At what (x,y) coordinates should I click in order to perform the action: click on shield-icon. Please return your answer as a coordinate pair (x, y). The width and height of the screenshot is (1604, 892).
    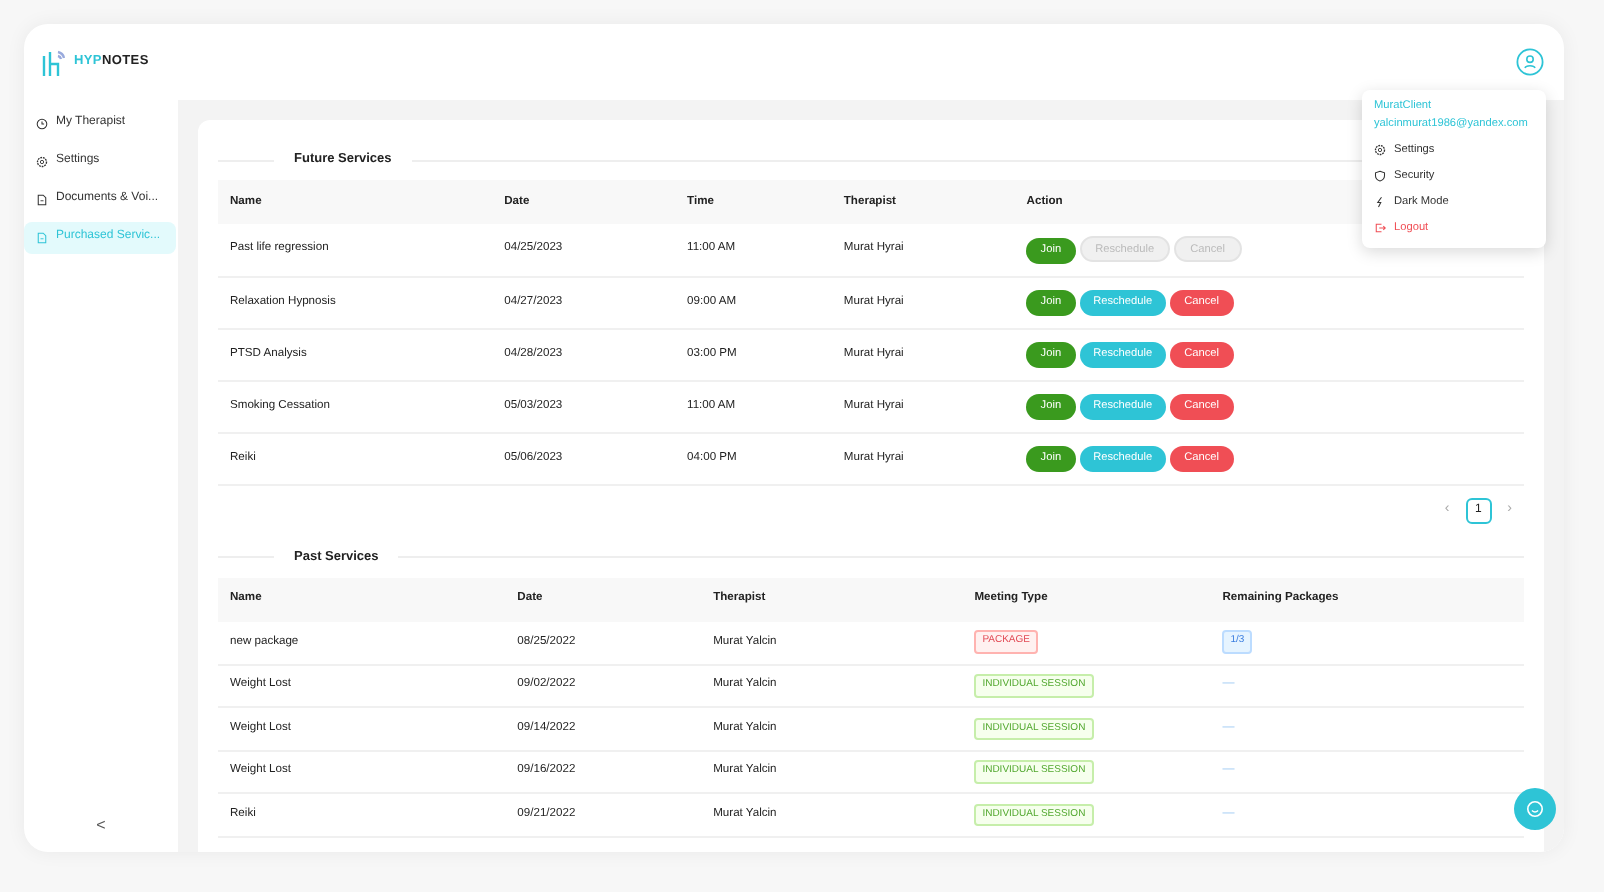
    Looking at the image, I should click on (1380, 176).